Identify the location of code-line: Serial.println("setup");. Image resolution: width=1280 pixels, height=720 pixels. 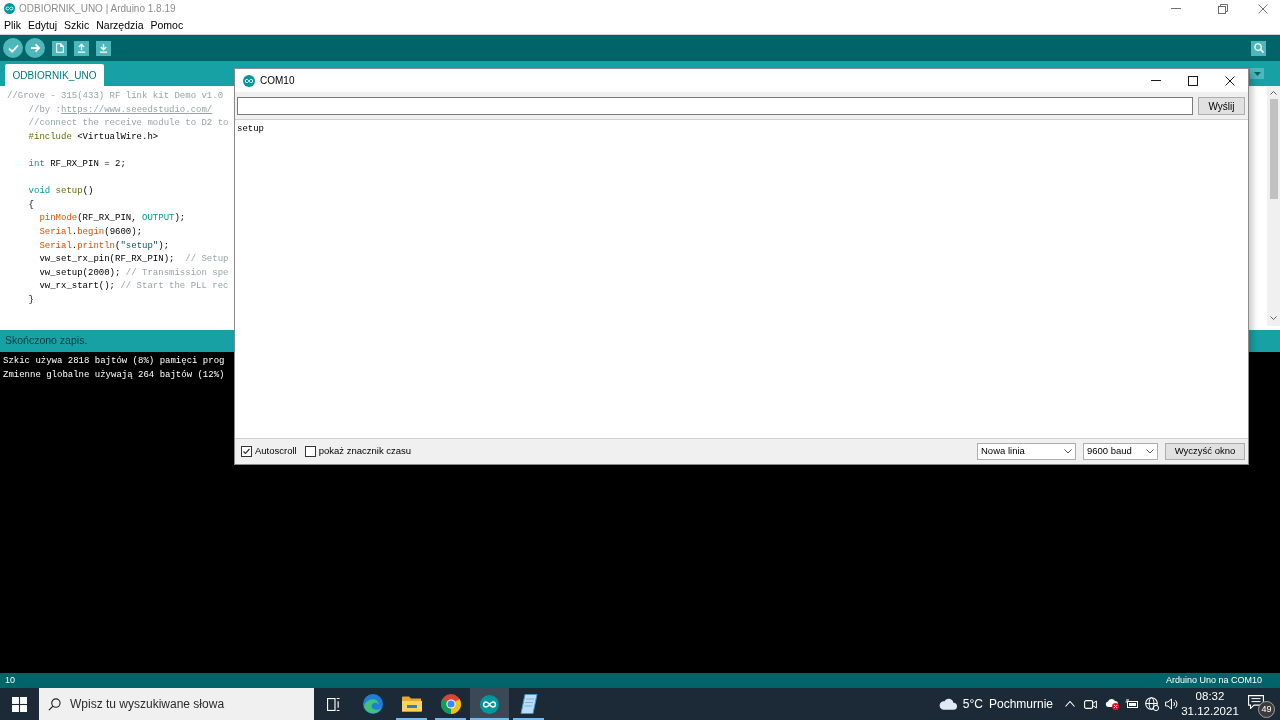
(104, 246).